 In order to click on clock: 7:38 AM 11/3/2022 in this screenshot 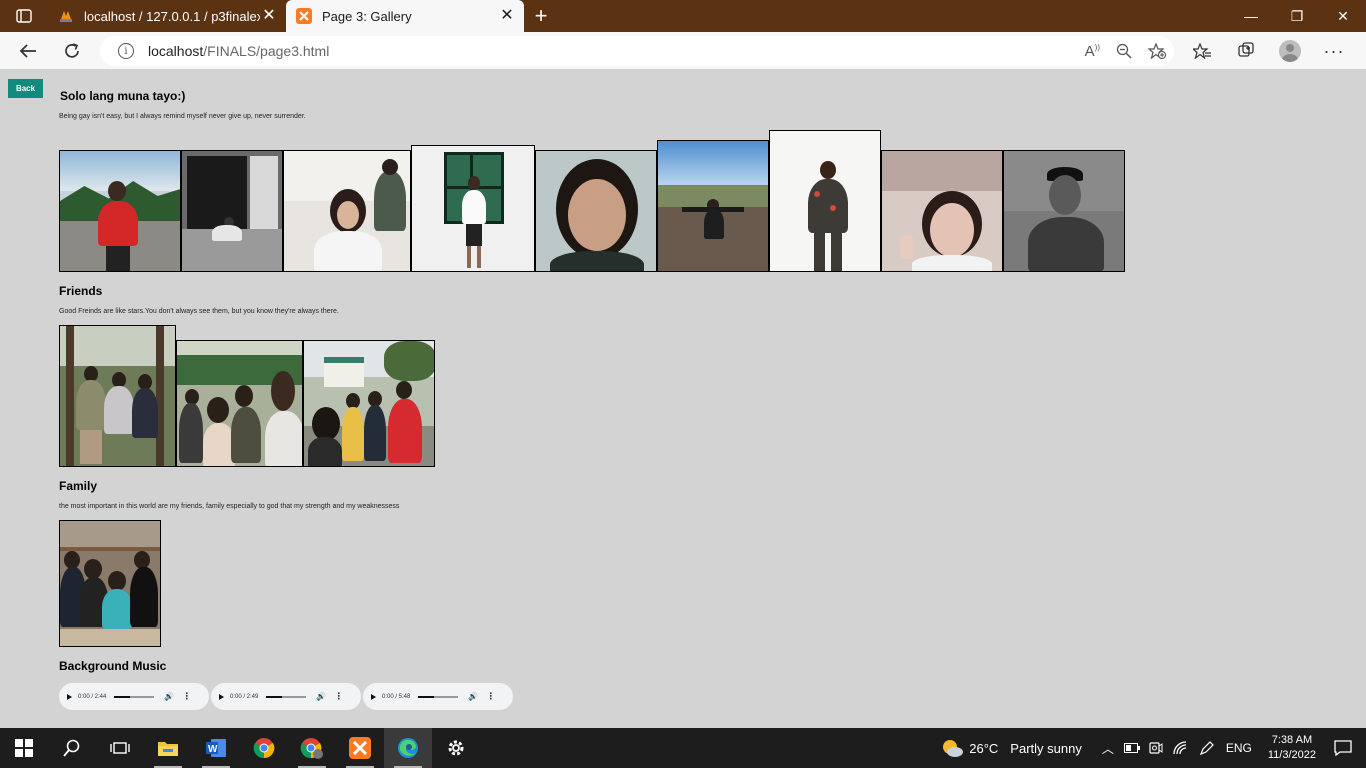, I will do `click(1292, 748)`.